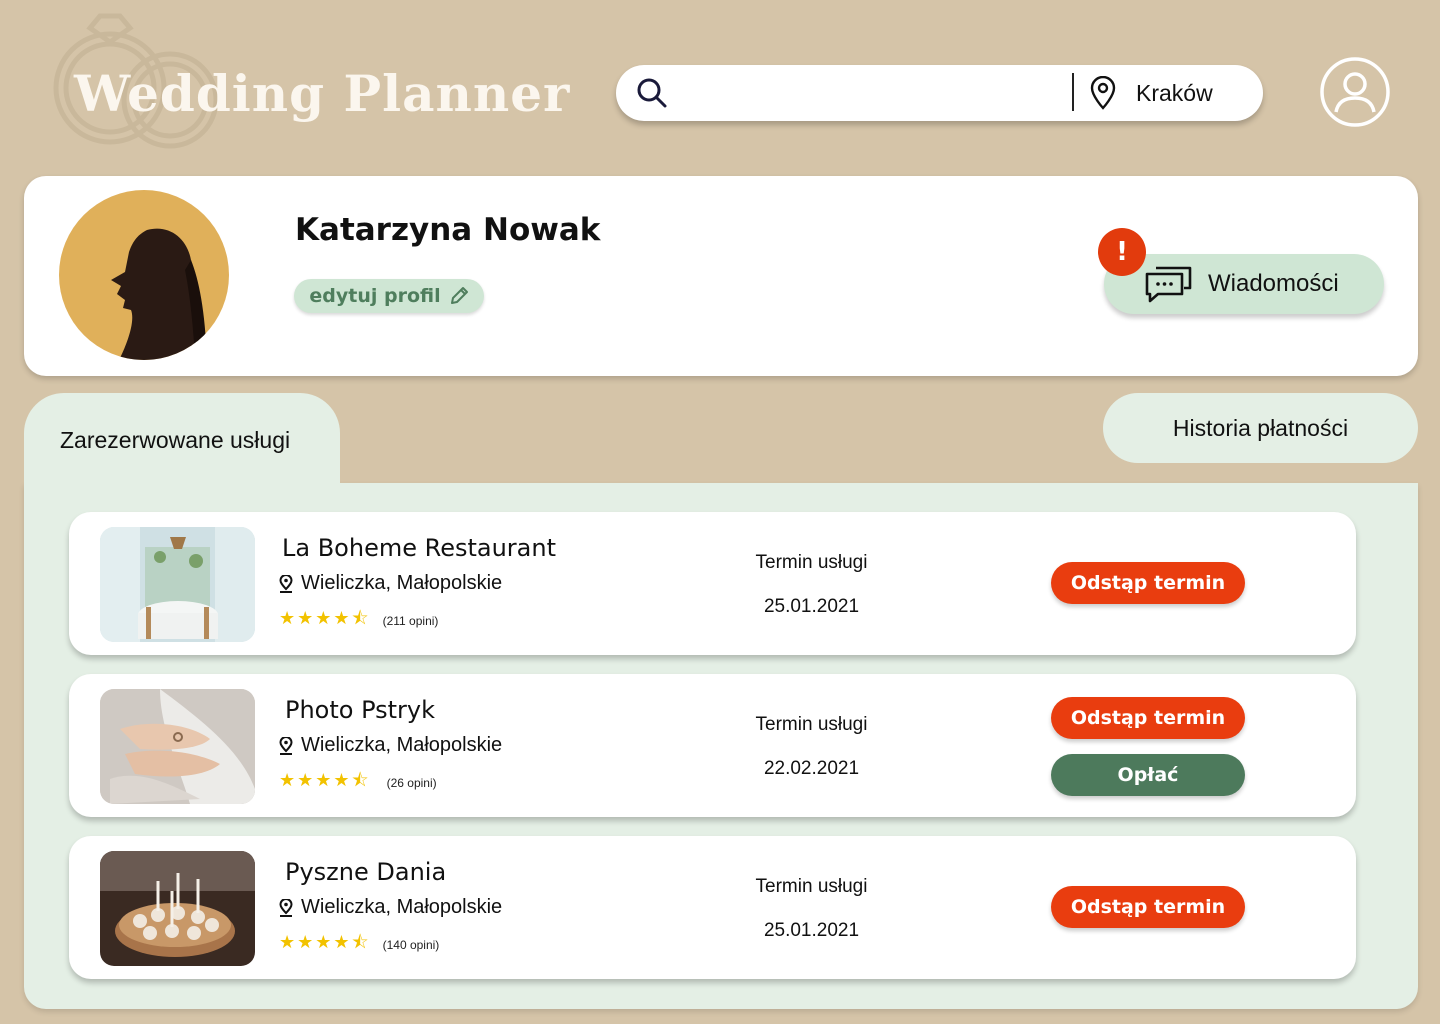  I want to click on tab-reserved-services-label: Zarezerwowane usługi, so click(175, 440).